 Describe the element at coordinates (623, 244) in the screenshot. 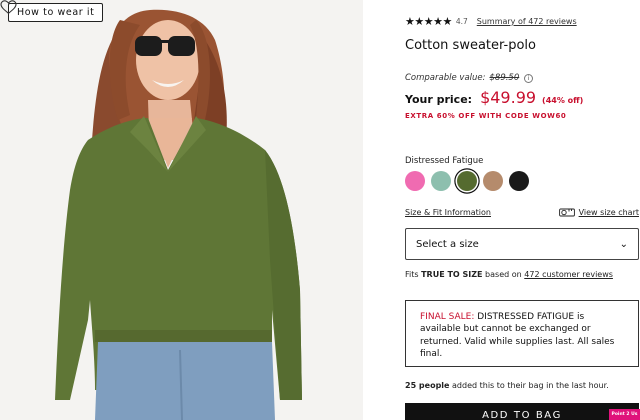

I see `chevron-down-icon: ⌄` at that location.